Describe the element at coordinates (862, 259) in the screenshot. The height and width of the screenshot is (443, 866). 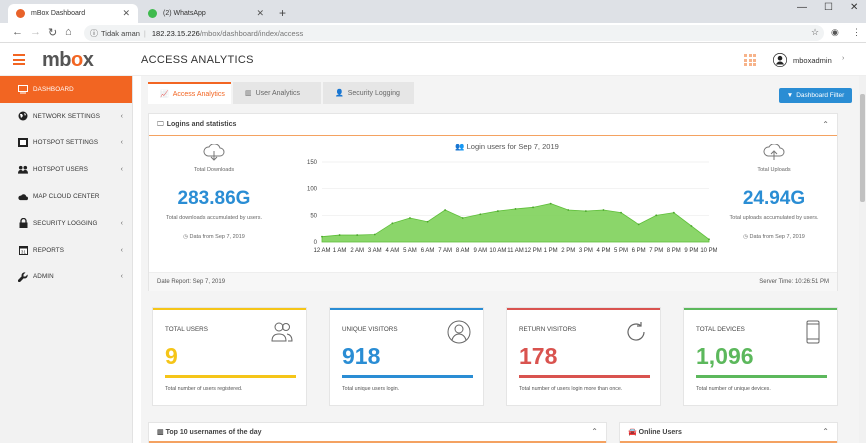
I see `scrollbar` at that location.